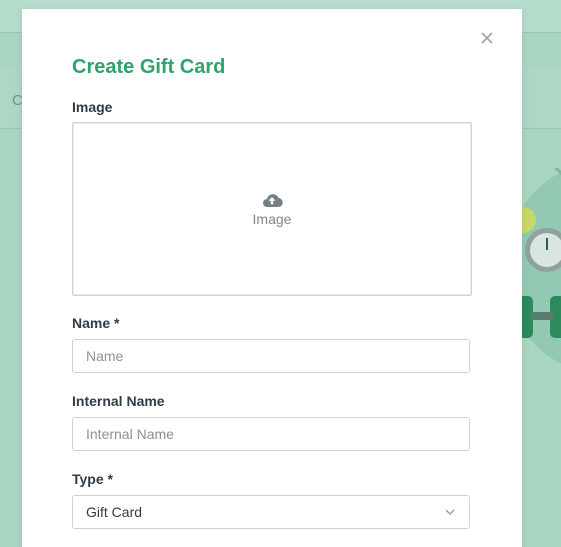  I want to click on chevron-down-icon, so click(450, 512).